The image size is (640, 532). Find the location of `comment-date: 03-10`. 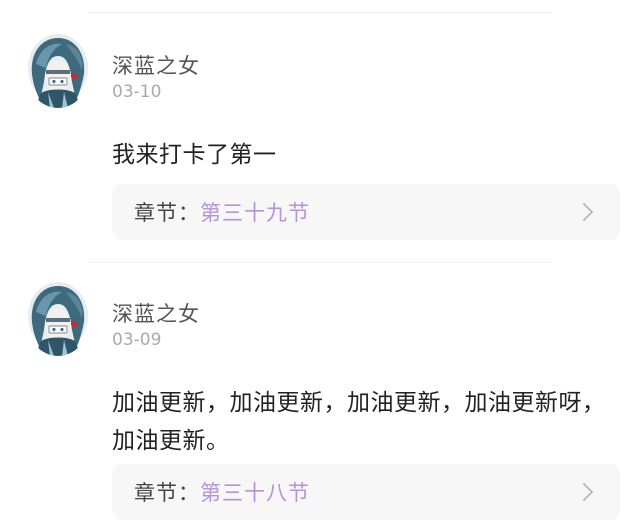

comment-date: 03-10 is located at coordinates (137, 92).